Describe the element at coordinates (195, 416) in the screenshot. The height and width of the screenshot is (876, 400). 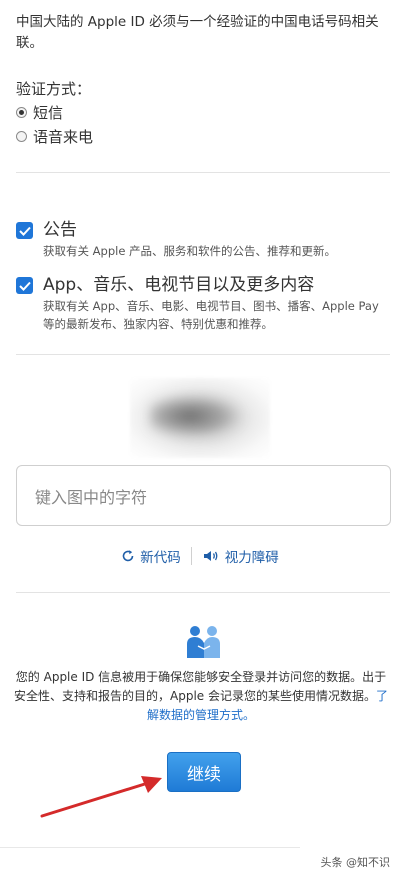
I see `captcha-image-characters` at that location.